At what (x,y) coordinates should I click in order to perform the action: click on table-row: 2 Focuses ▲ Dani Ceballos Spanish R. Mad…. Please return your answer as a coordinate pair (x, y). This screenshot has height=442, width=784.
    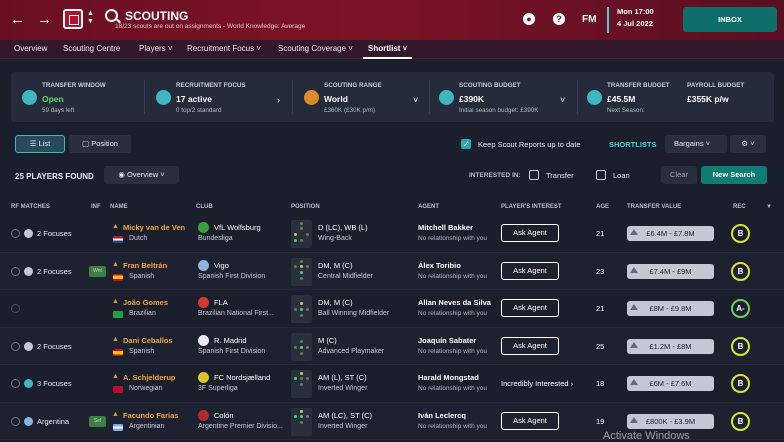
    Looking at the image, I should click on (392, 346).